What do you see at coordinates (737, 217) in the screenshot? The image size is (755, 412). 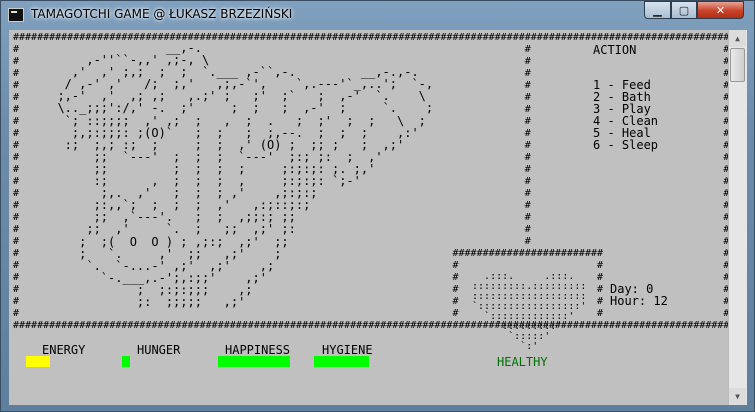 I see `vertical-scrollbar: ▲ ▼` at bounding box center [737, 217].